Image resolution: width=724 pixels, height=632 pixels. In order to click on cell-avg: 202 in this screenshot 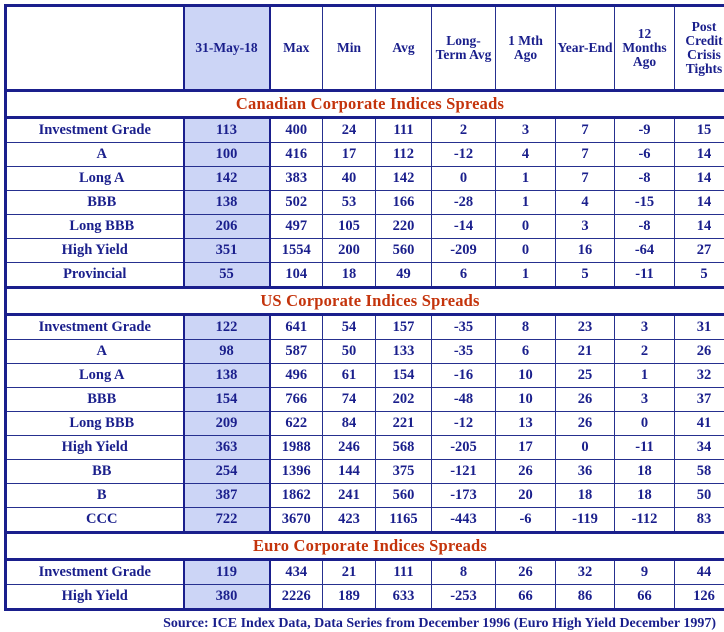, I will do `click(404, 400)`.